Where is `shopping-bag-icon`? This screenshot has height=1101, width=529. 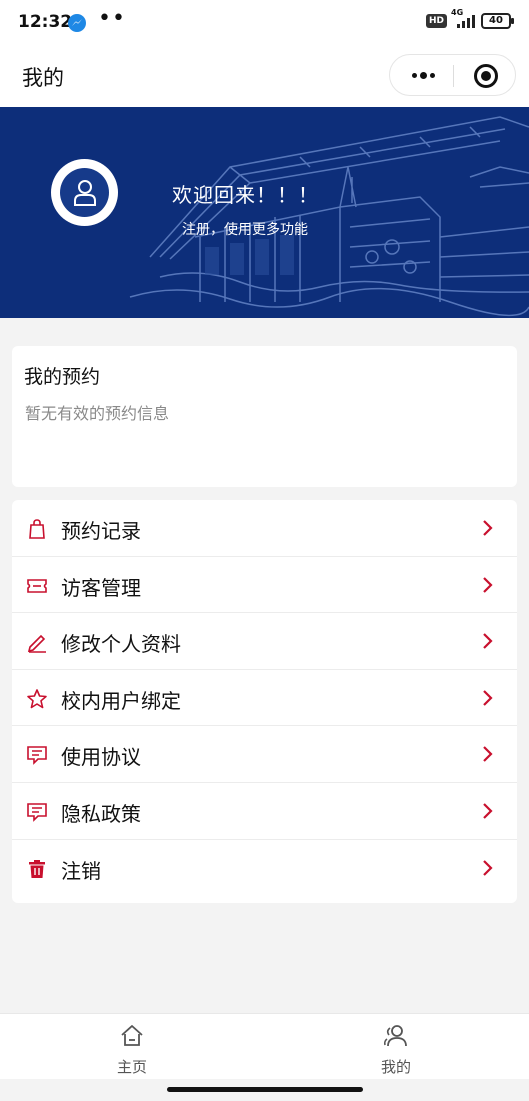
shopping-bag-icon is located at coordinates (37, 529).